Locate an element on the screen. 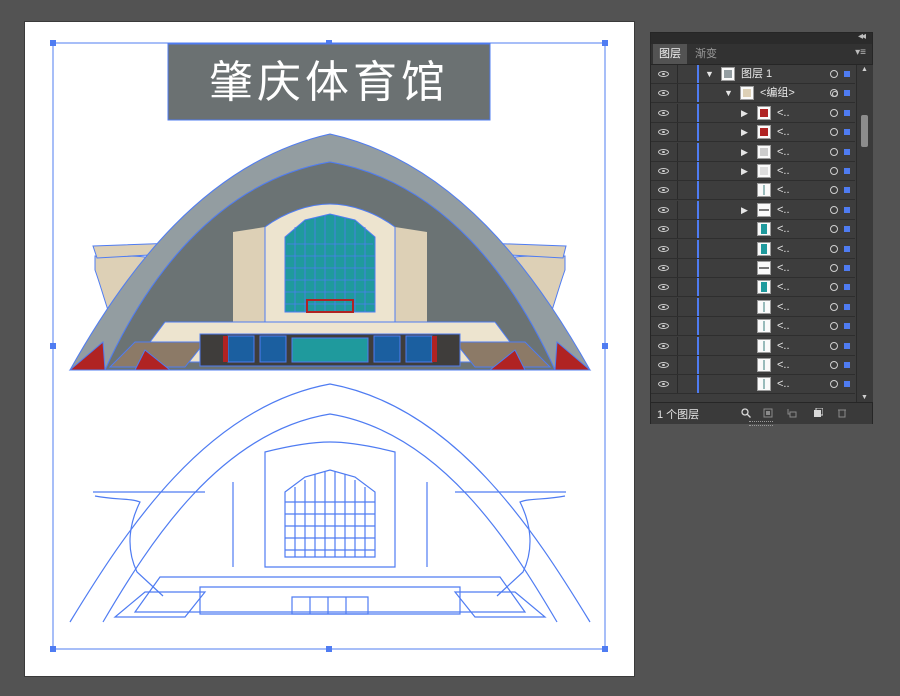 Image resolution: width=900 pixels, height=696 pixels. make-clipping-mask-icon is located at coordinates (768, 413).